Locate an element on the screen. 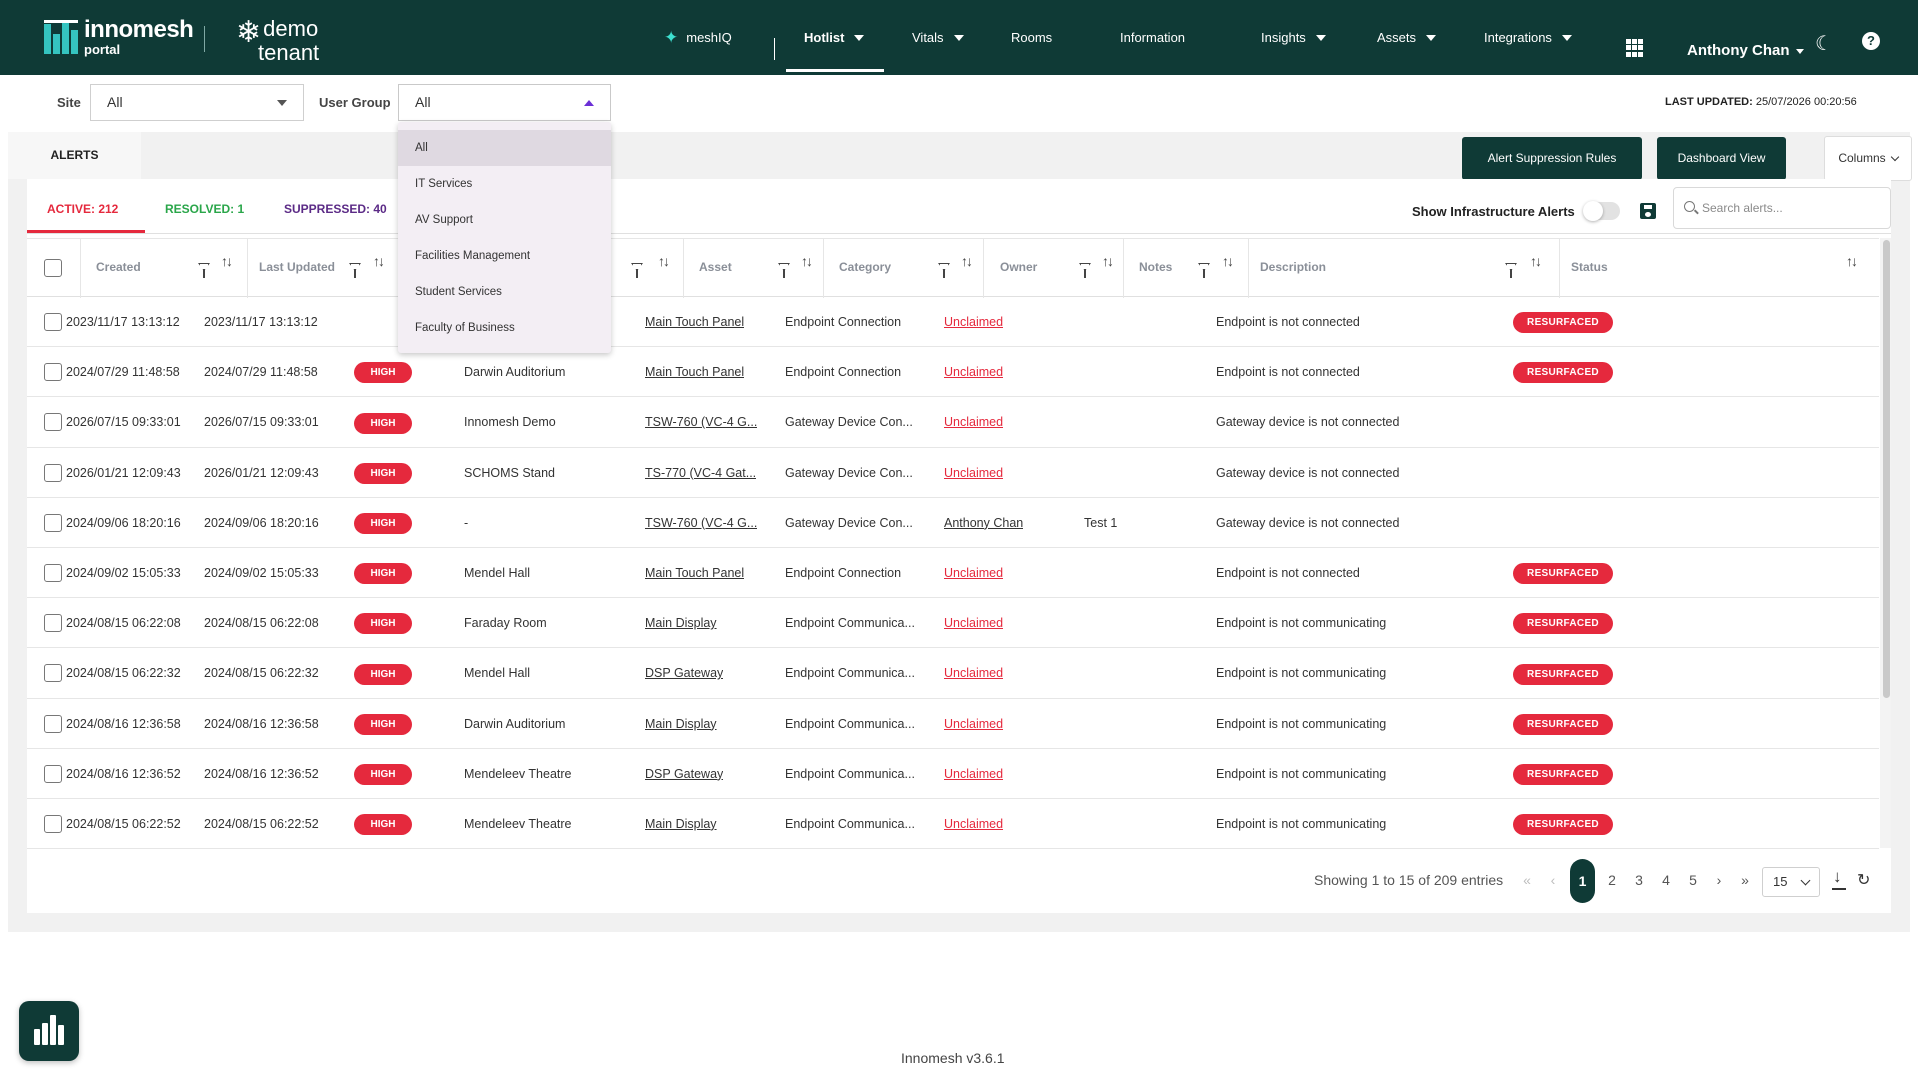 The height and width of the screenshot is (1080, 1918). tab-resolved: RESOLVED: 1 is located at coordinates (204, 209).